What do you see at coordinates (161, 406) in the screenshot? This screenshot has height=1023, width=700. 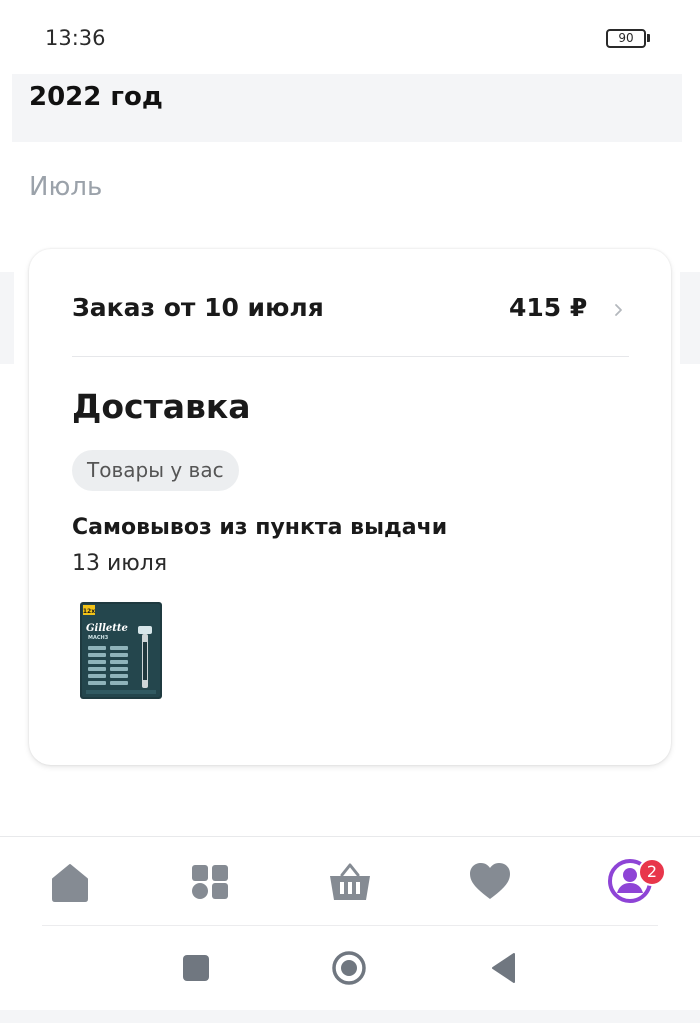 I see `delivery-heading: Доставка` at bounding box center [161, 406].